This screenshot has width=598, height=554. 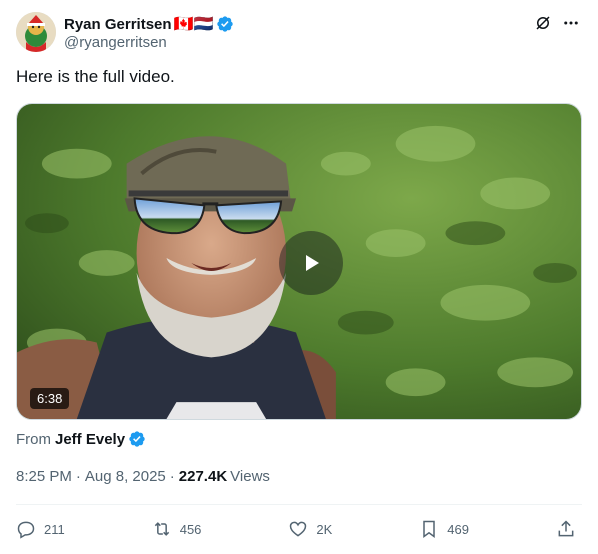 What do you see at coordinates (33, 439) in the screenshot?
I see `source-prefix: From` at bounding box center [33, 439].